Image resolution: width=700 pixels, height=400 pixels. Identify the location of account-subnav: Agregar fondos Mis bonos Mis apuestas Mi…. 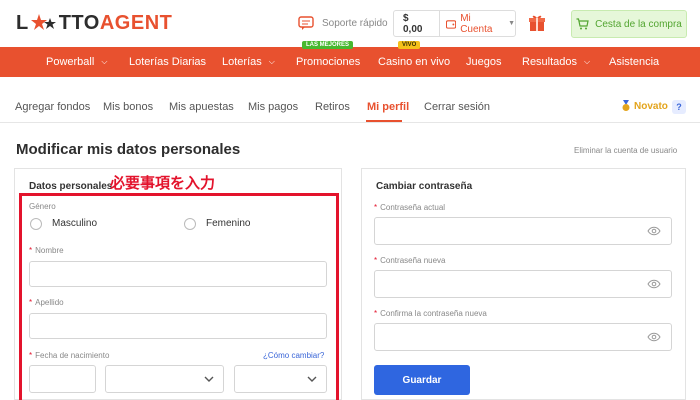
(350, 109).